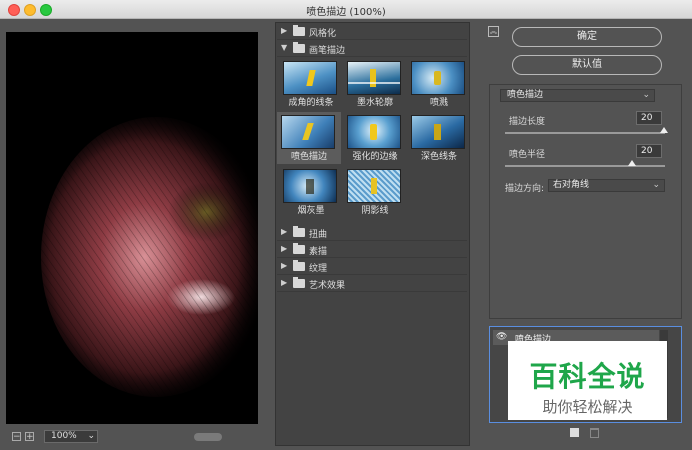  I want to click on spray-radius-label: 喷色半径, so click(527, 155).